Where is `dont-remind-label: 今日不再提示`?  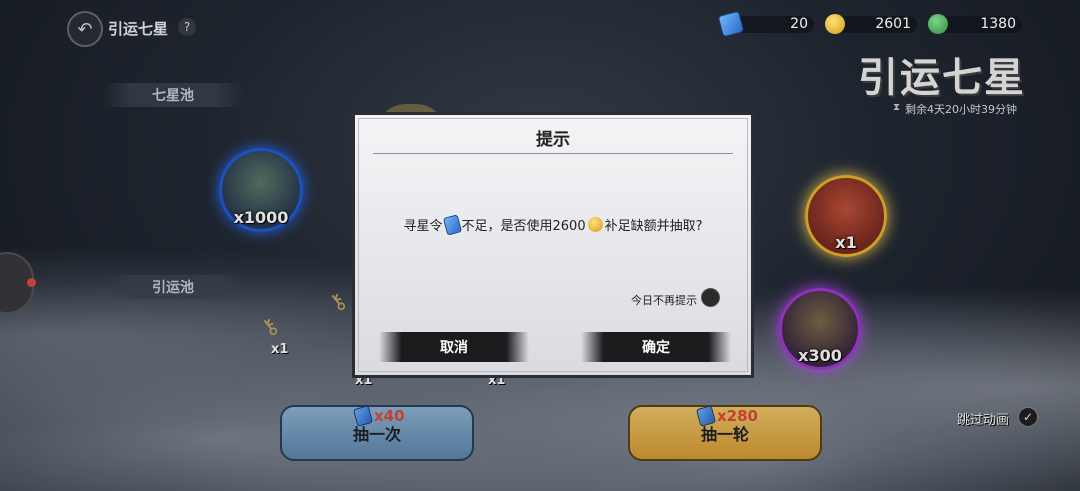
dont-remind-label: 今日不再提示 is located at coordinates (664, 300).